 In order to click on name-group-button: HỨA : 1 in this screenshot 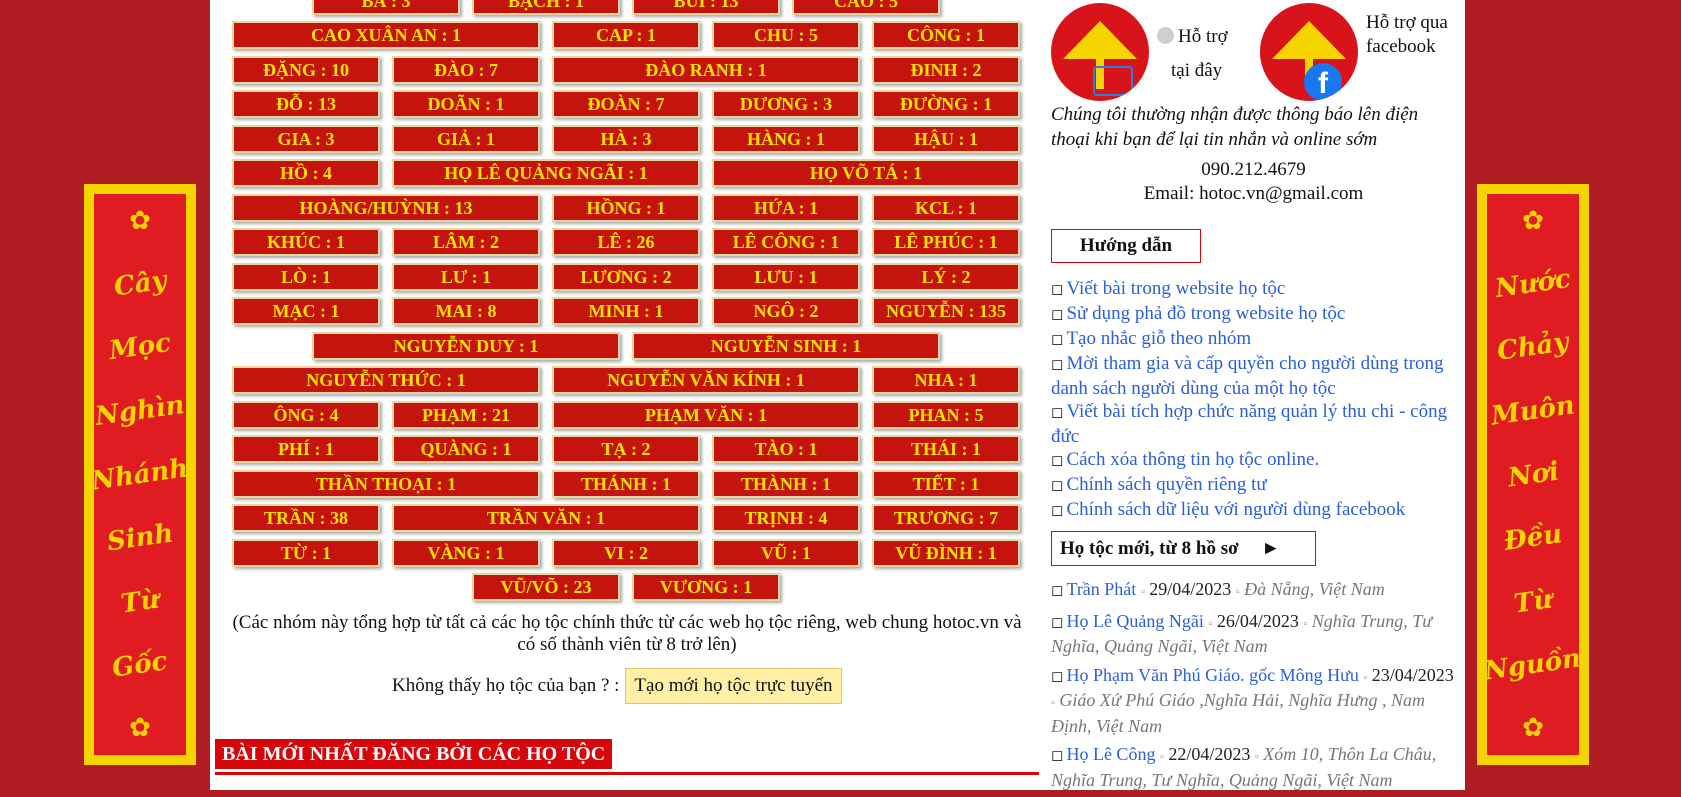, I will do `click(786, 207)`.